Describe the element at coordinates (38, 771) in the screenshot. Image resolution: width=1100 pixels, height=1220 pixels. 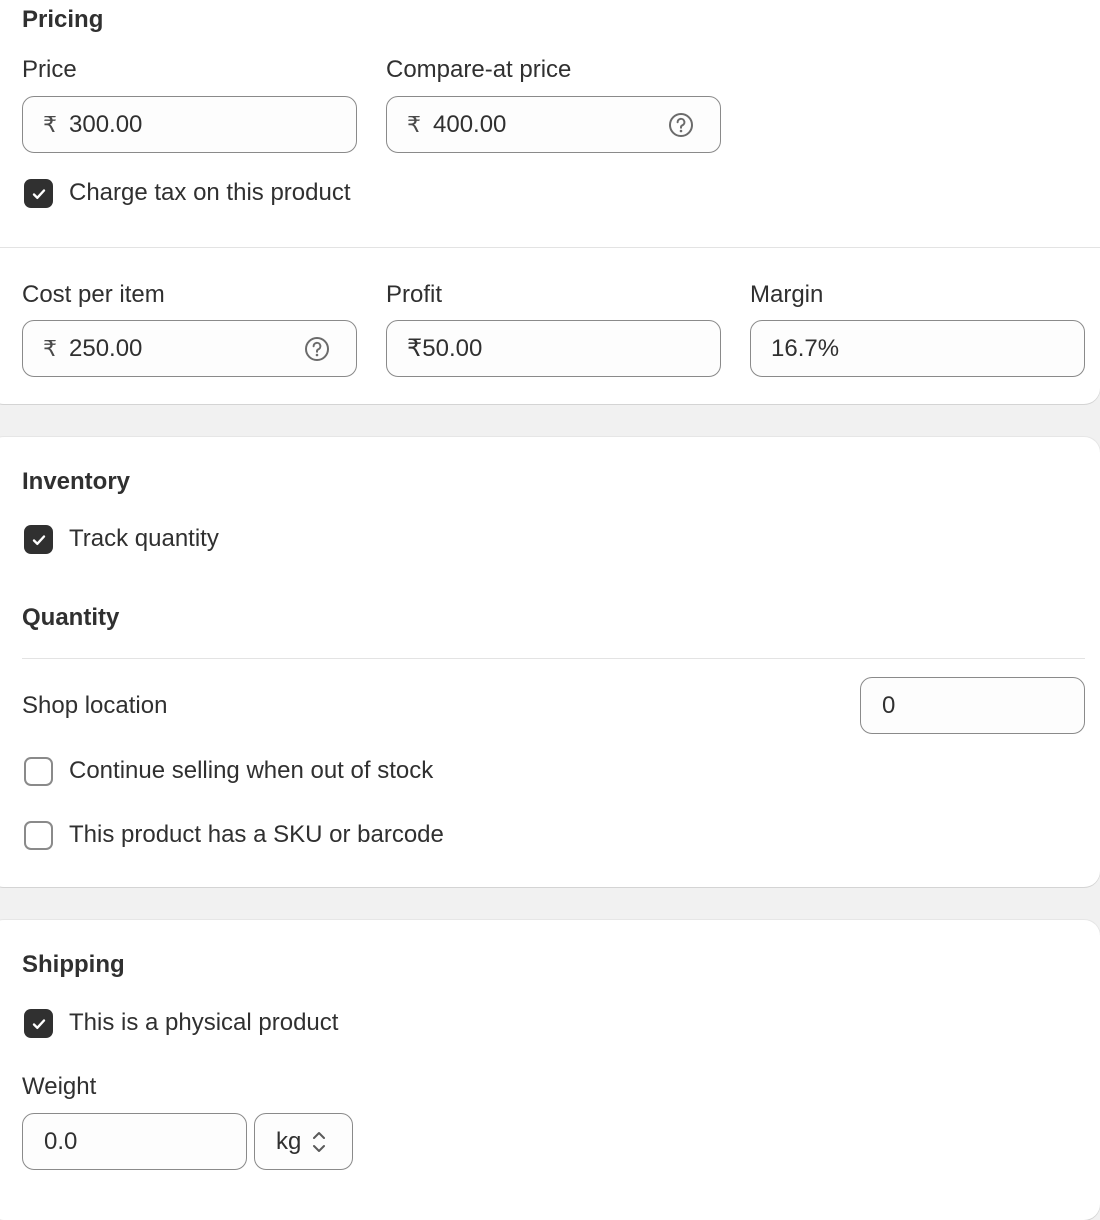
I see `continue-selling-checkbox` at that location.